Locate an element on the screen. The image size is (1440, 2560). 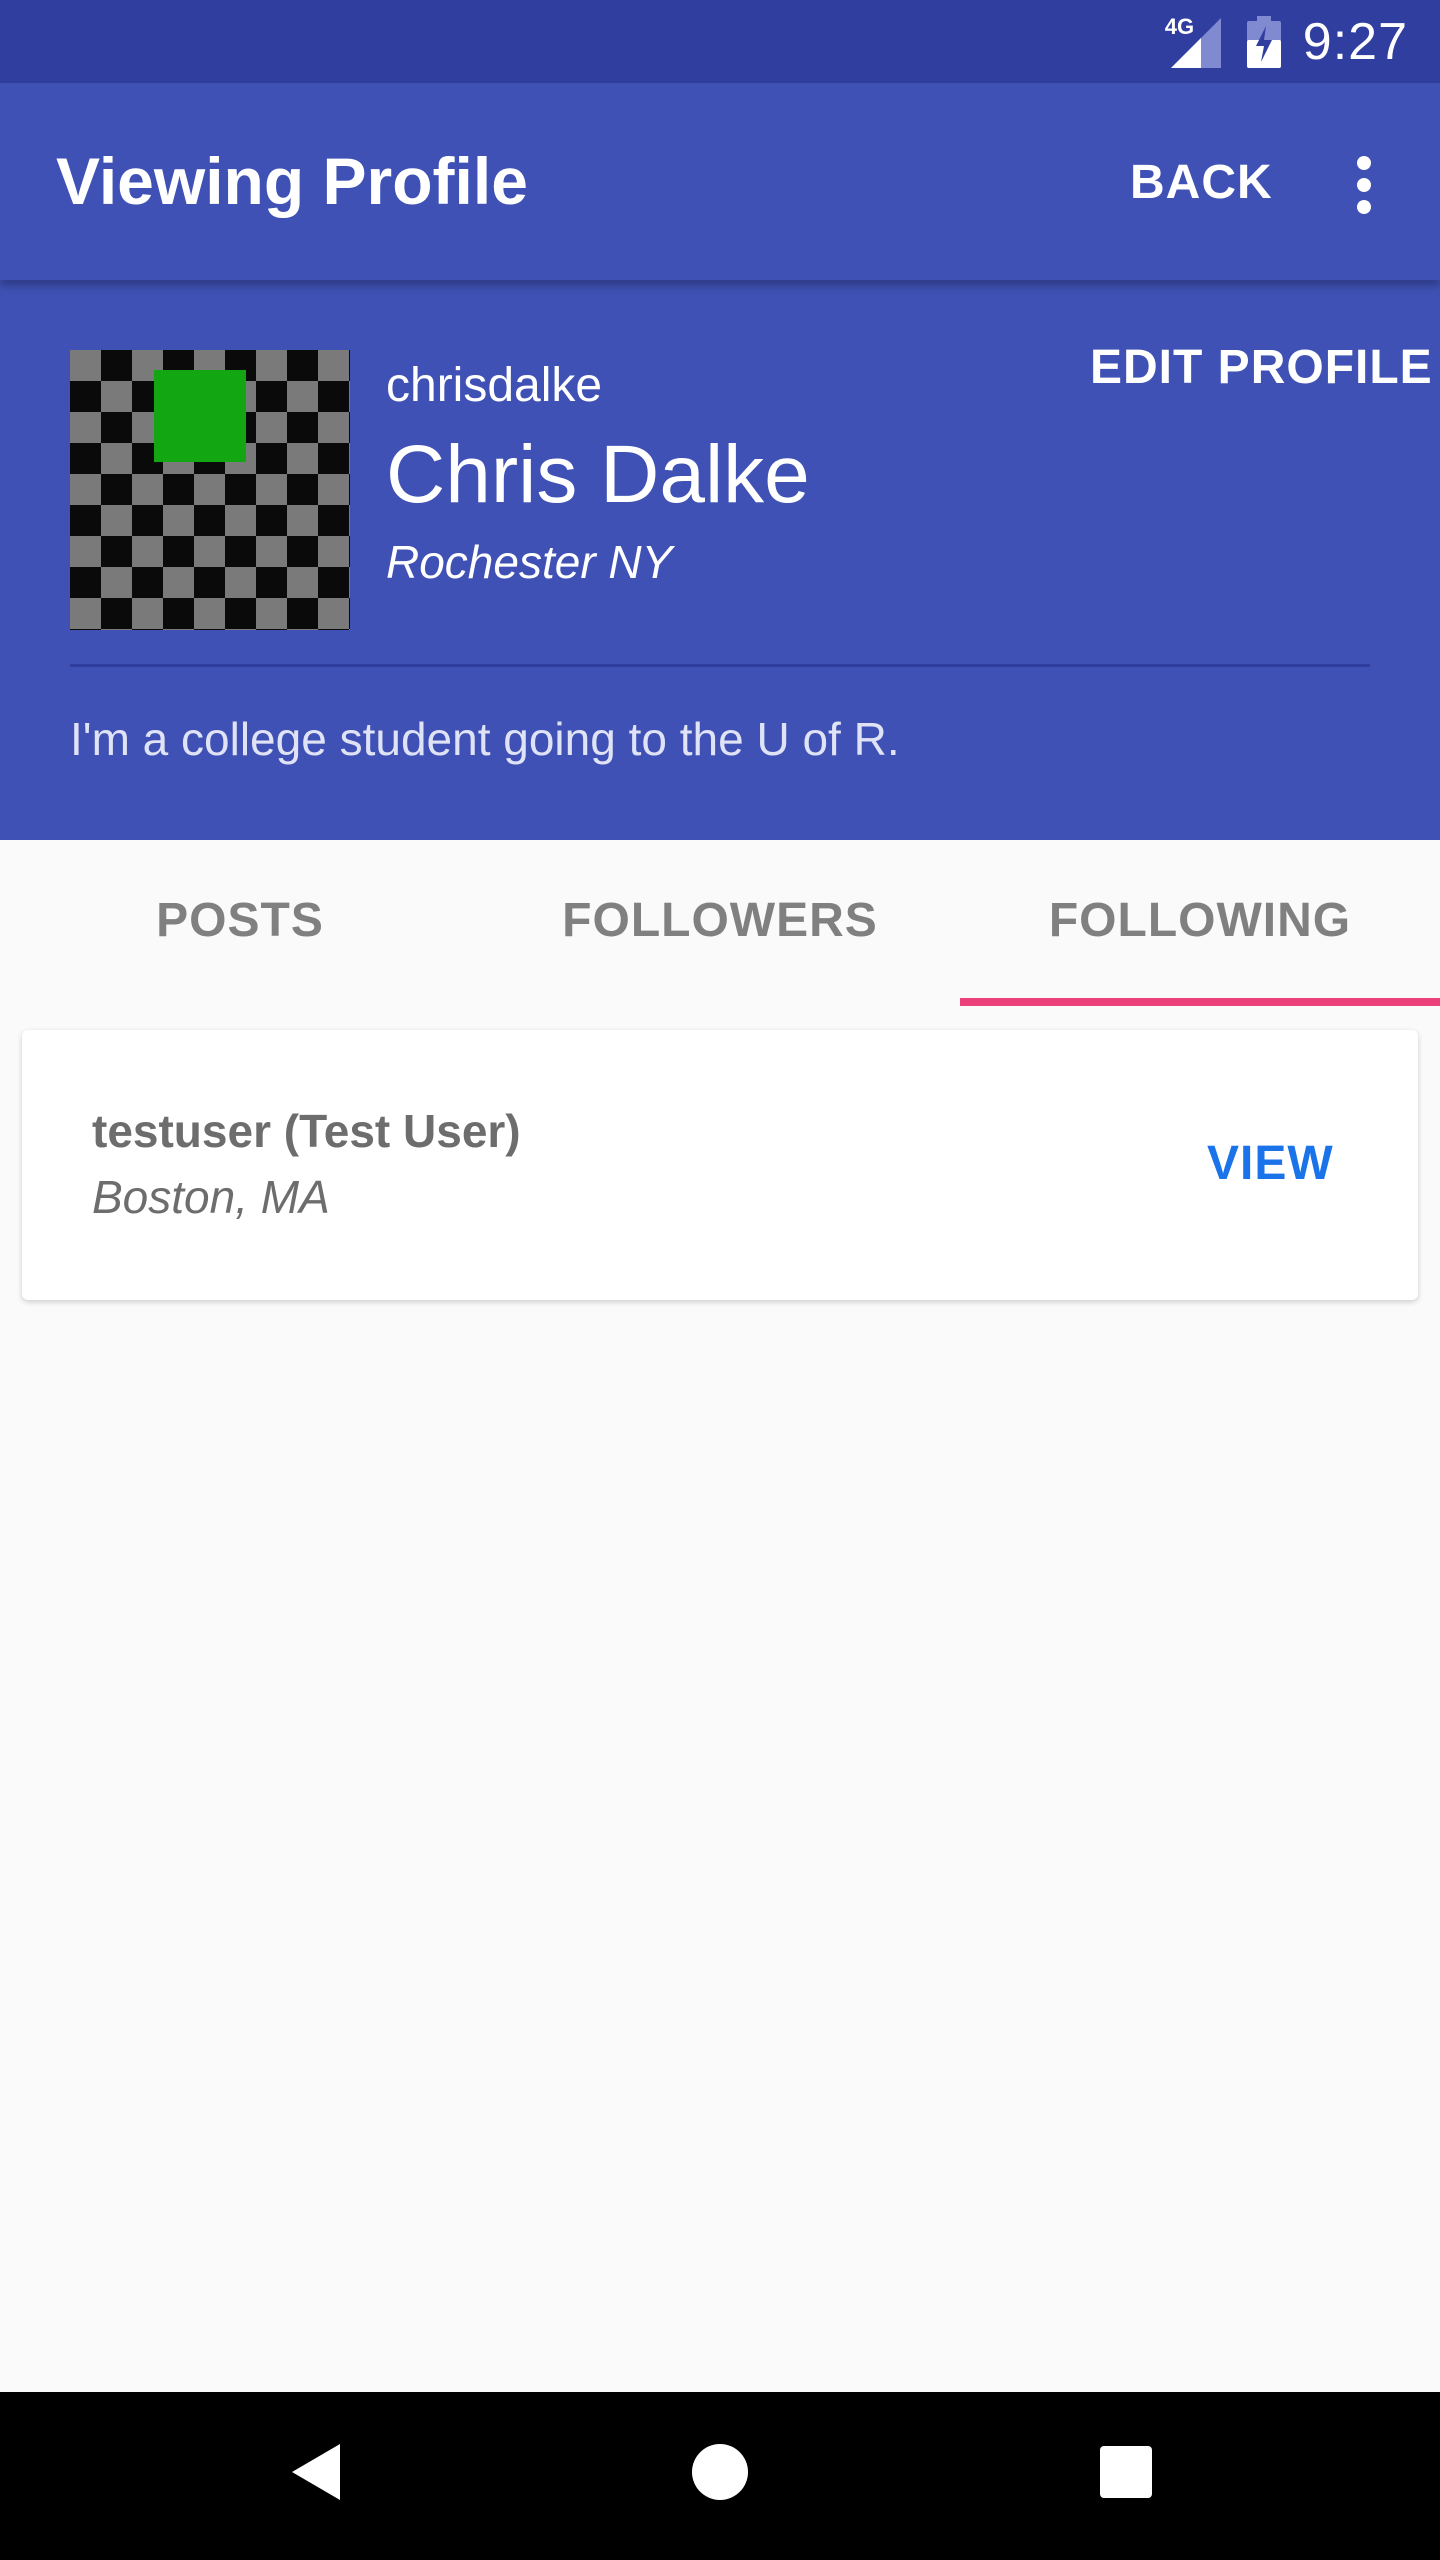
home-nav-icon is located at coordinates (720, 2472).